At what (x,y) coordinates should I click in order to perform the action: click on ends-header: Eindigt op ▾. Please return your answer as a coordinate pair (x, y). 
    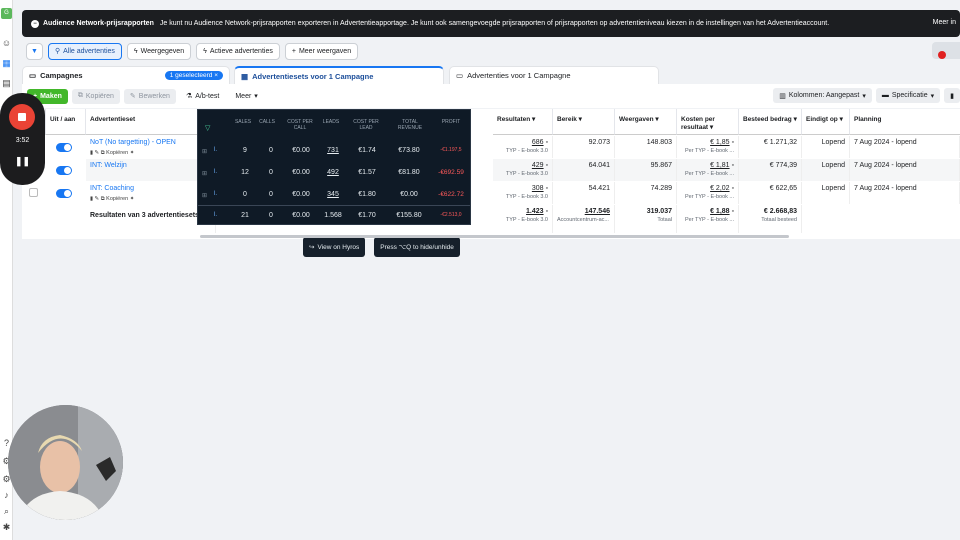
    Looking at the image, I should click on (826, 122).